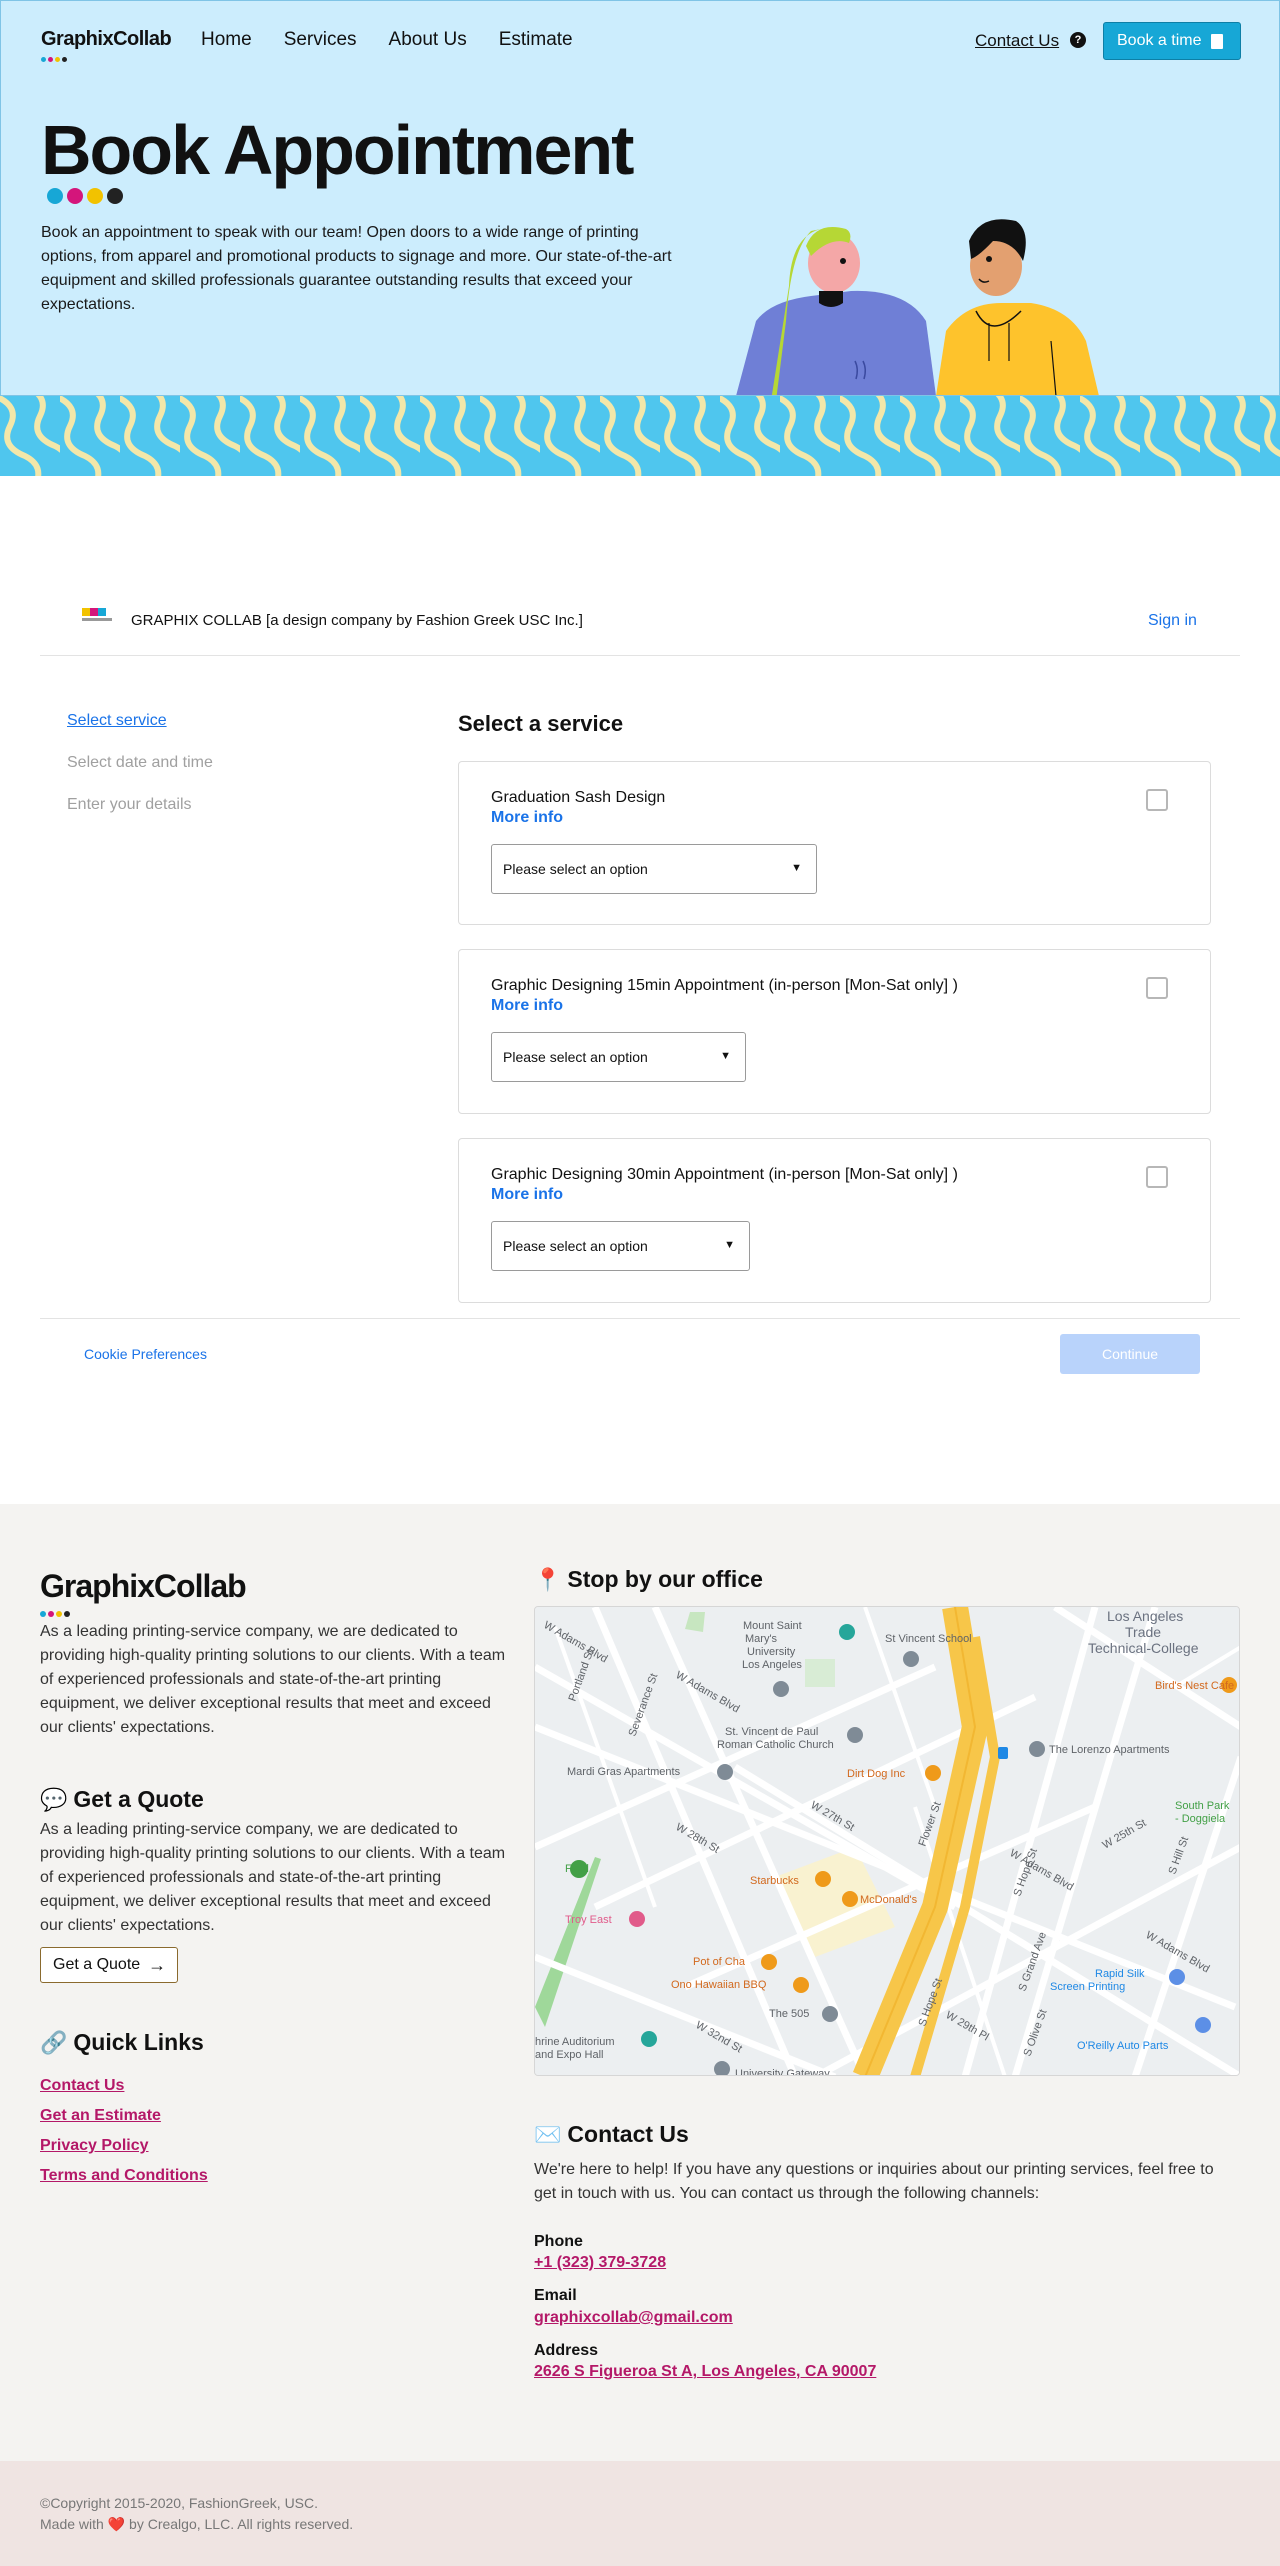  I want to click on svg-text: Roman Catholic Church, so click(775, 1745).